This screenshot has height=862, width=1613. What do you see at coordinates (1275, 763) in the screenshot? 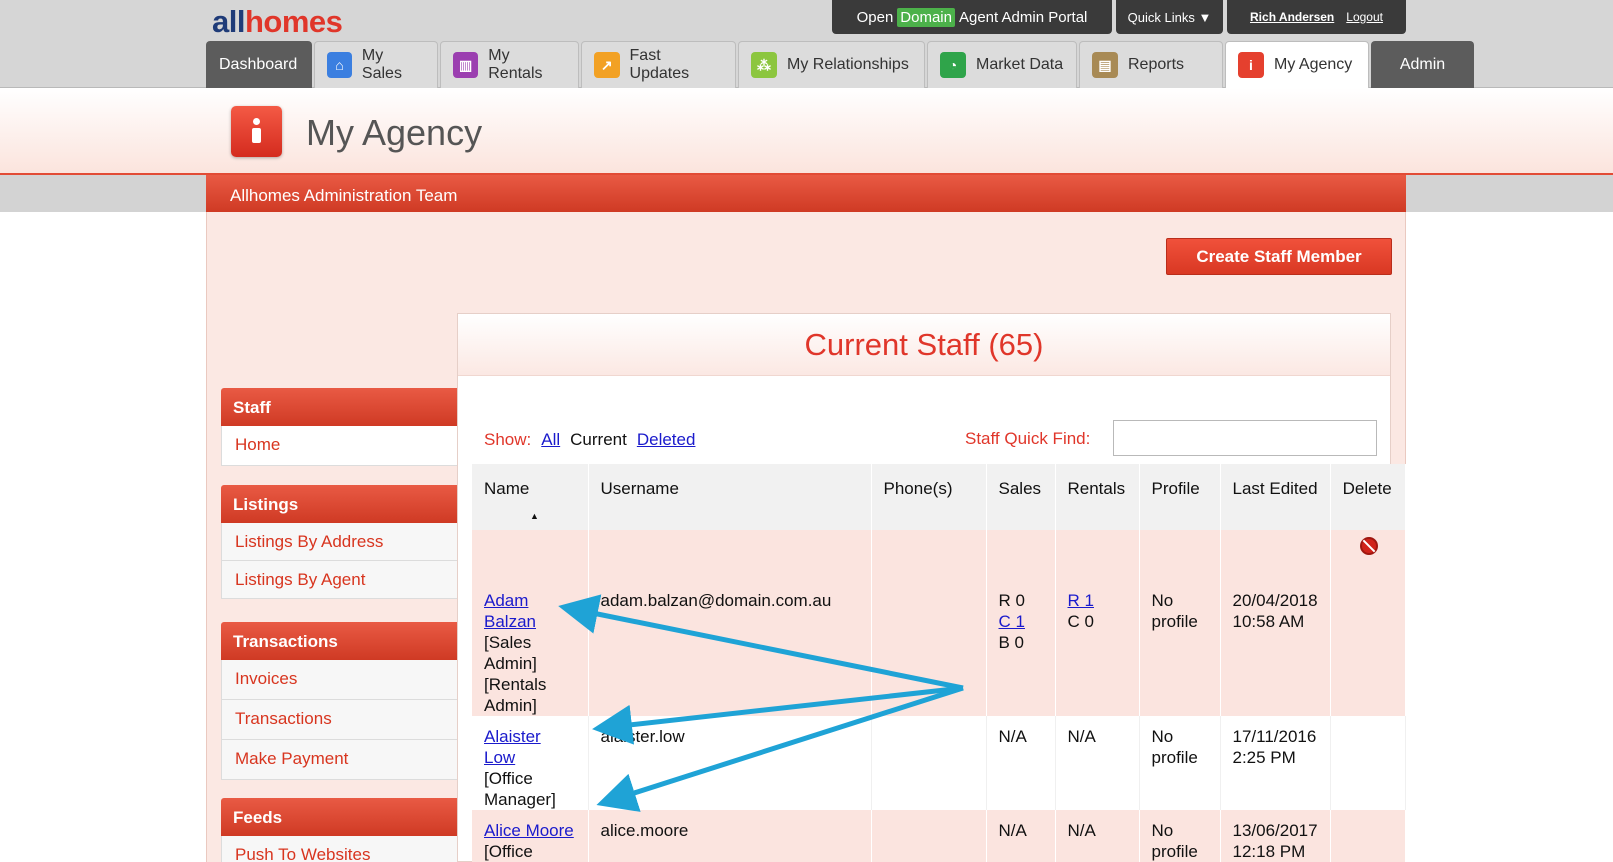
I see `last-edited-cell: 17/11/2016 2:25 PM` at bounding box center [1275, 763].